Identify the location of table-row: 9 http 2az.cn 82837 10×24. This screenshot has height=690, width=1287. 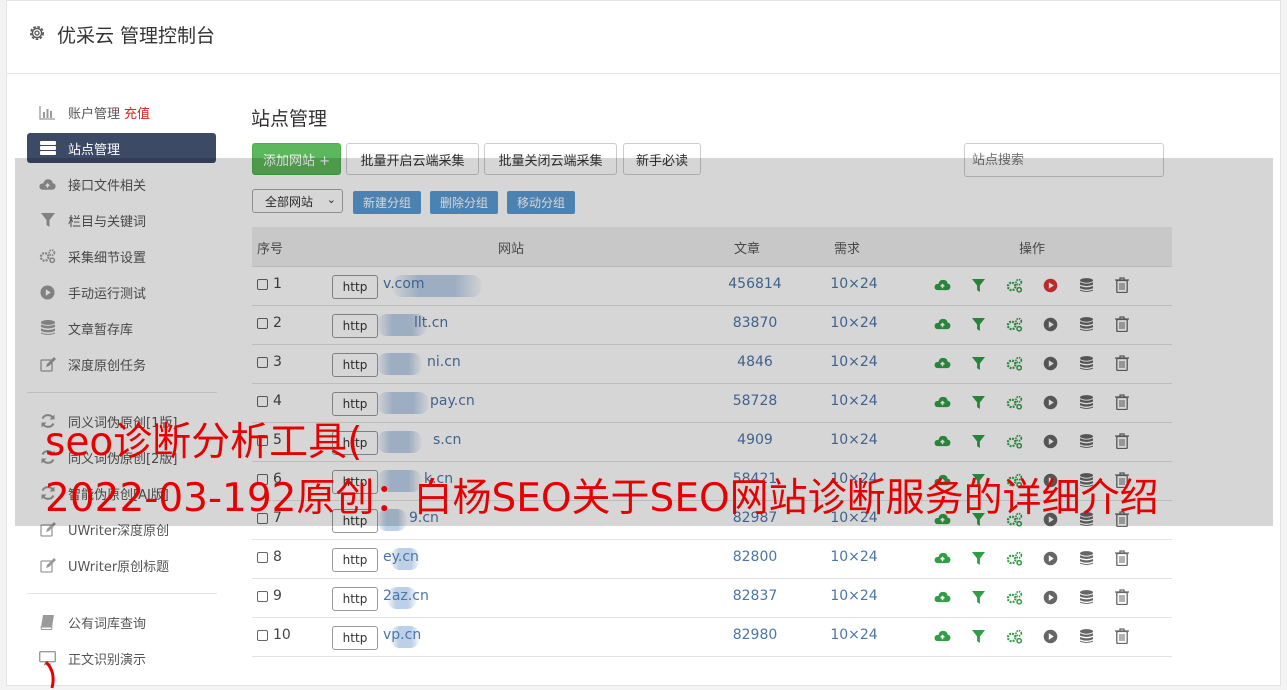
(712, 598).